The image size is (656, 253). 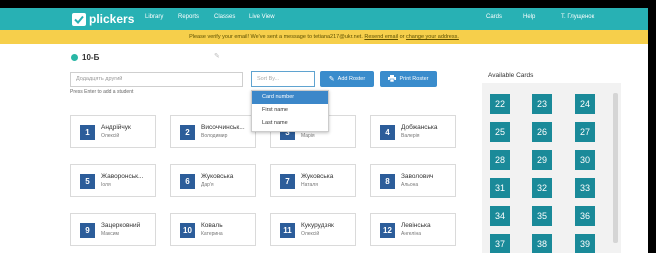 What do you see at coordinates (500, 132) in the screenshot?
I see `available-card-tile: 25` at bounding box center [500, 132].